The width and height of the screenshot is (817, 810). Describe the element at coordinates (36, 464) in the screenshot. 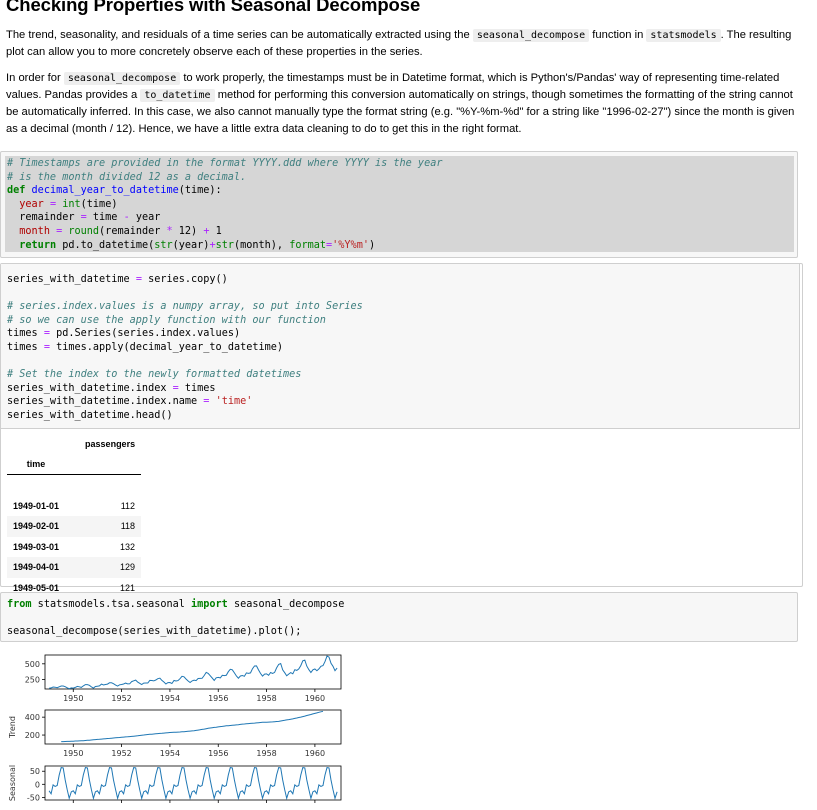

I see `index-name: time` at that location.